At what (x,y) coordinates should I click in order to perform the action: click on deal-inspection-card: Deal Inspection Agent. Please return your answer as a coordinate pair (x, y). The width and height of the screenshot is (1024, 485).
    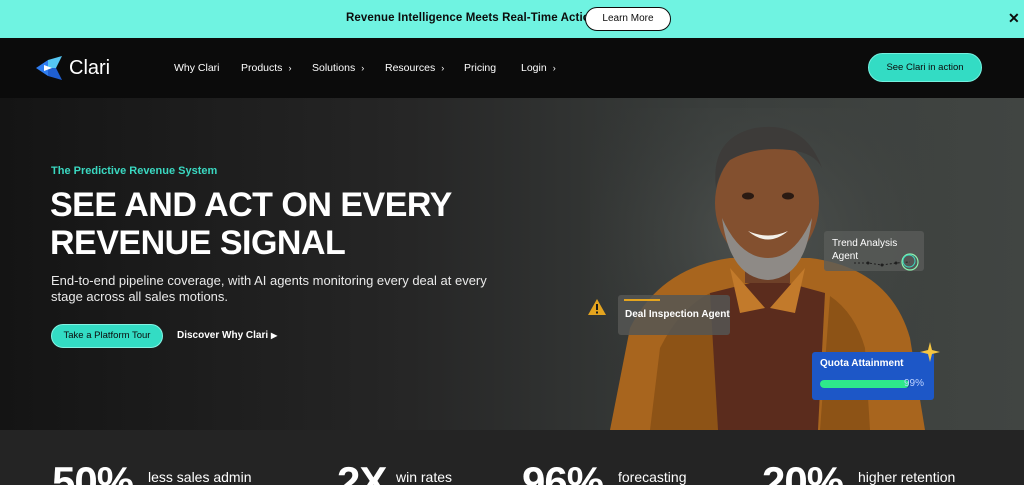
    Looking at the image, I should click on (674, 315).